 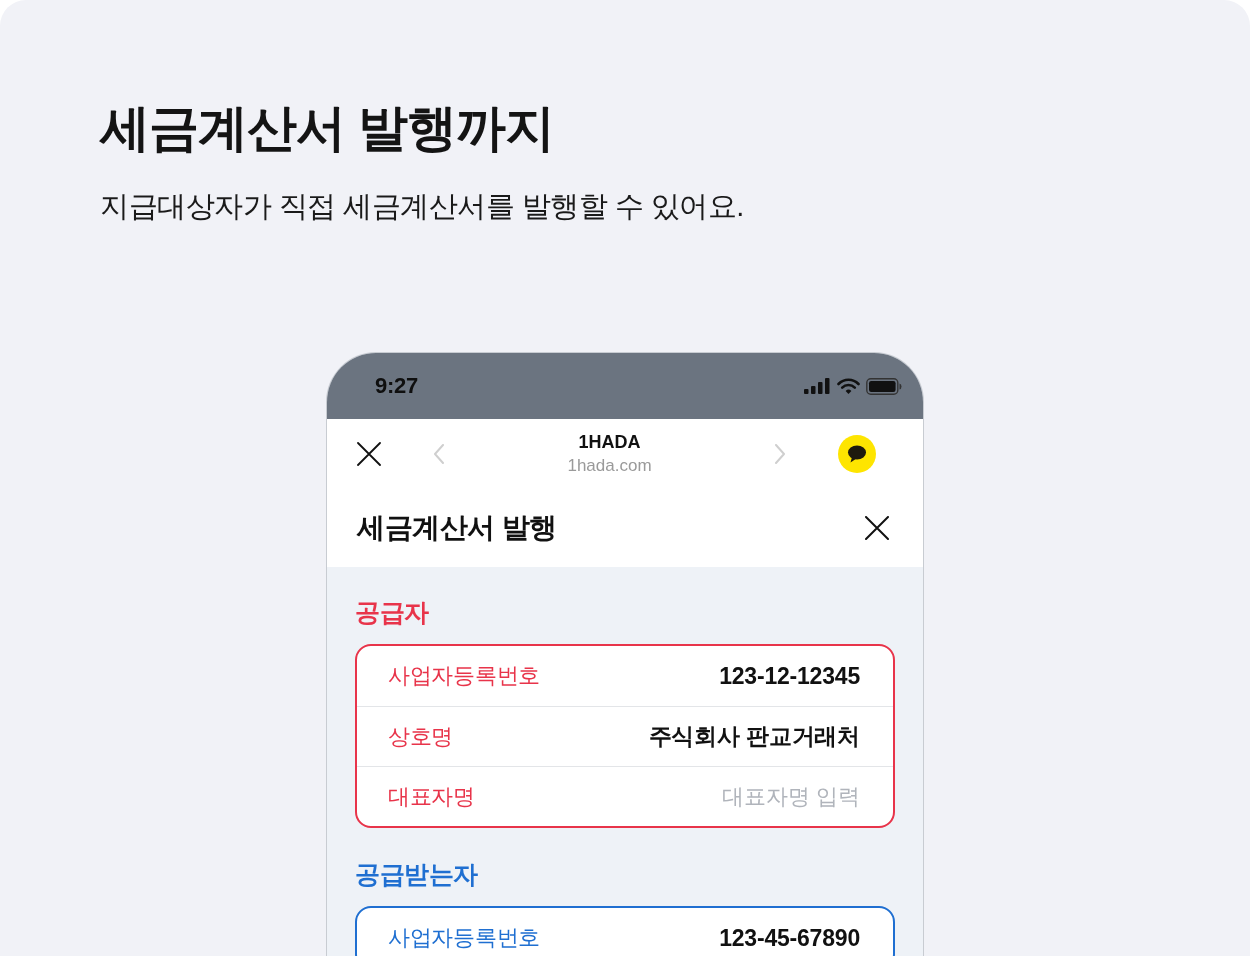 I want to click on signal-icon, so click(x=817, y=386).